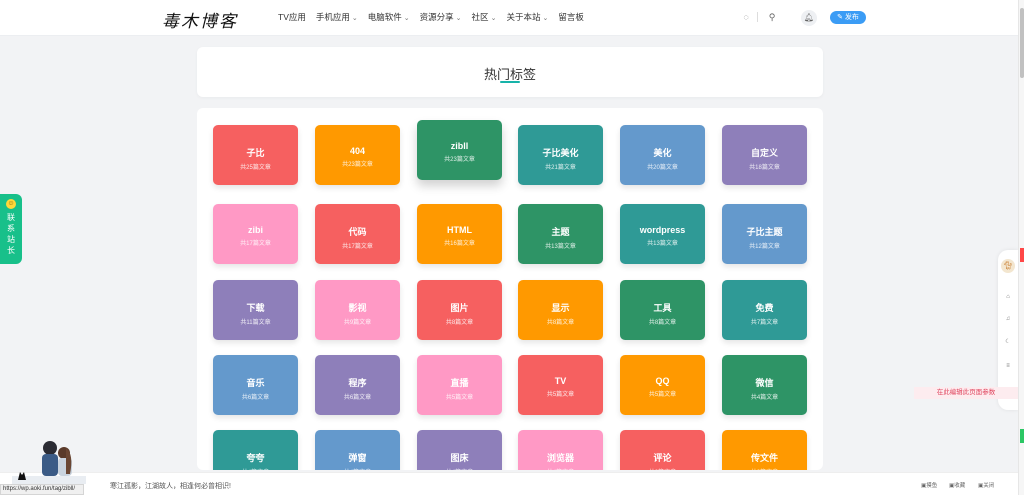  What do you see at coordinates (510, 82) in the screenshot?
I see `title-underline` at bounding box center [510, 82].